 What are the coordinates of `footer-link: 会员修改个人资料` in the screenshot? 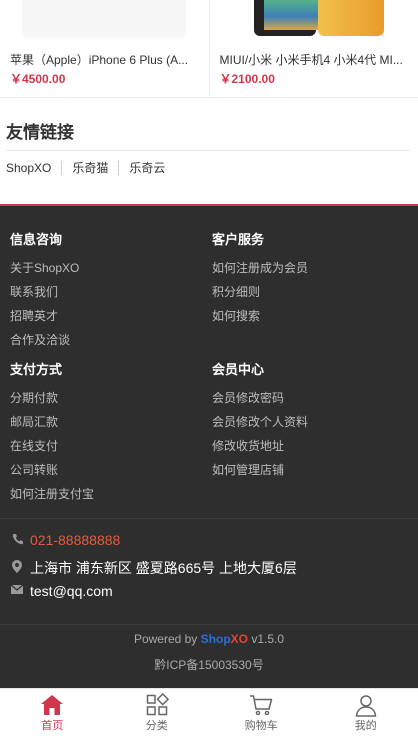 It's located at (307, 422).